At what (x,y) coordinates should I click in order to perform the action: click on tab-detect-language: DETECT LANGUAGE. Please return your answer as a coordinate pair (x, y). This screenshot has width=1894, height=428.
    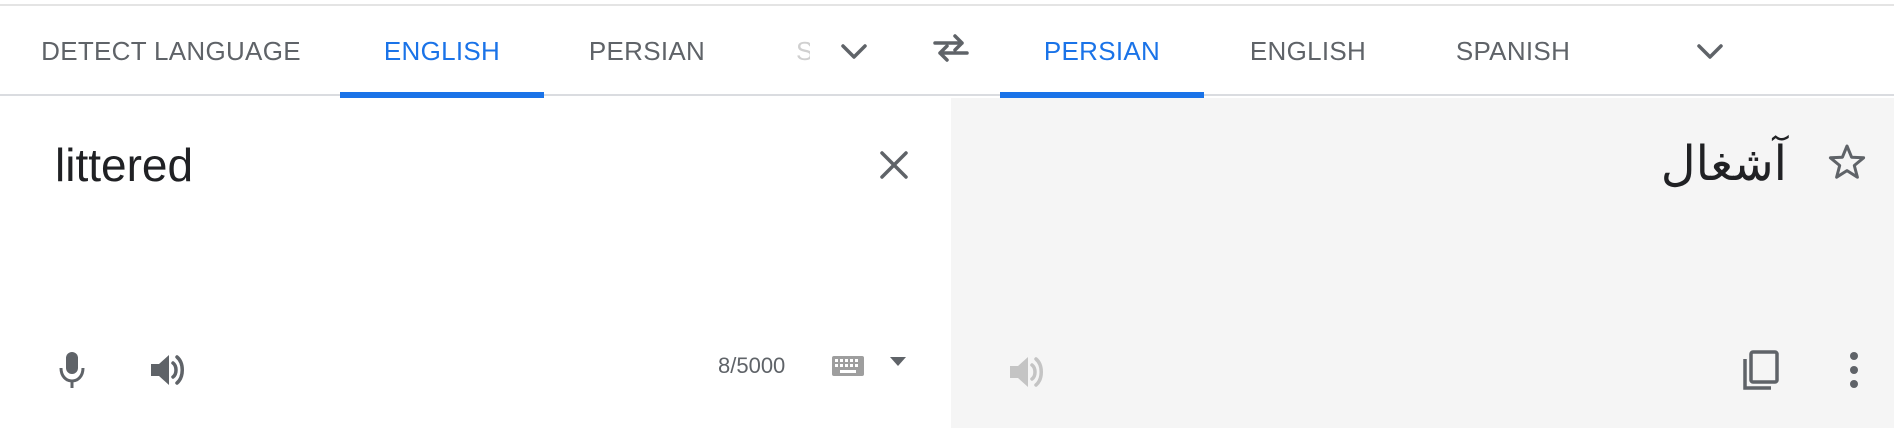
    Looking at the image, I should click on (171, 51).